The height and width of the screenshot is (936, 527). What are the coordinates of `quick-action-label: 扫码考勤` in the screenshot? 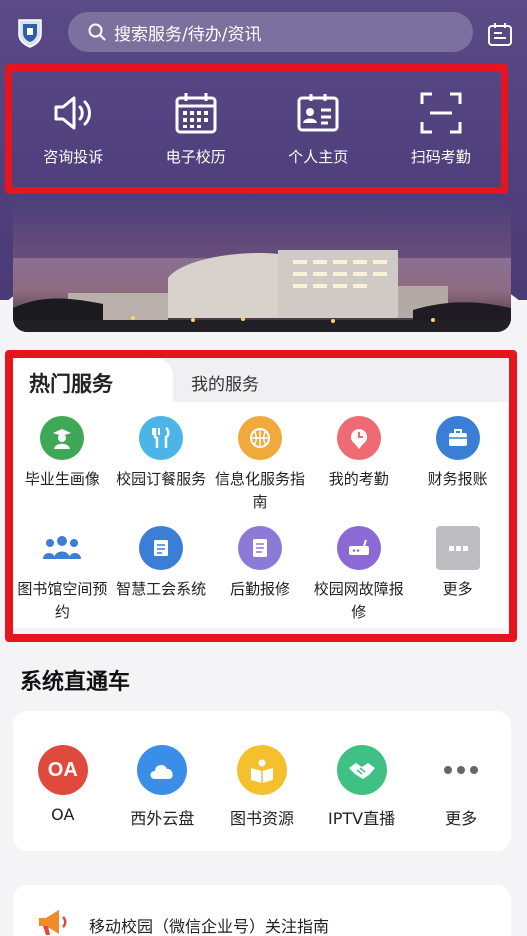 It's located at (440, 157).